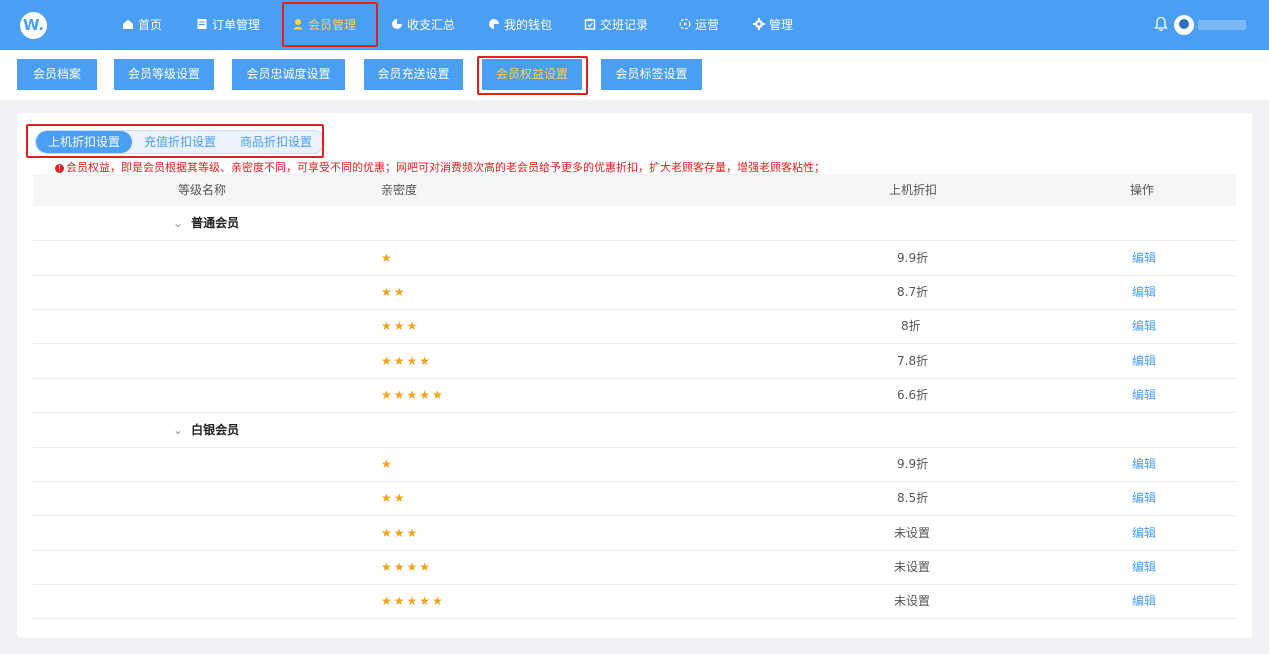  I want to click on column-header-intimacy: 亲密度, so click(399, 190).